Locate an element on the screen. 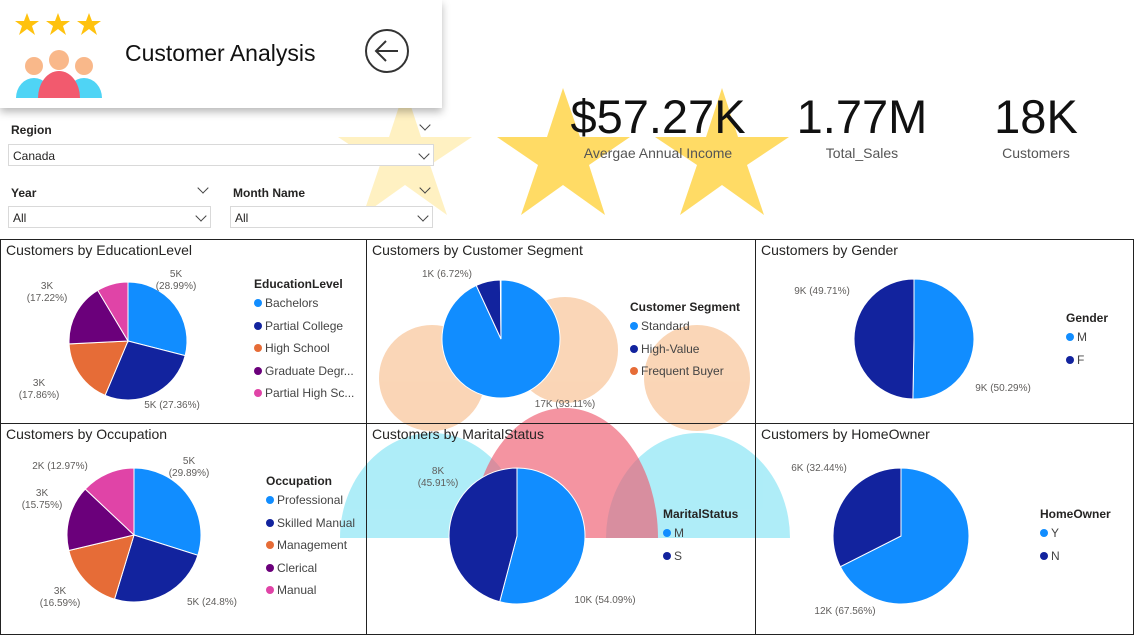  legend-item: Professional is located at coordinates (304, 500).